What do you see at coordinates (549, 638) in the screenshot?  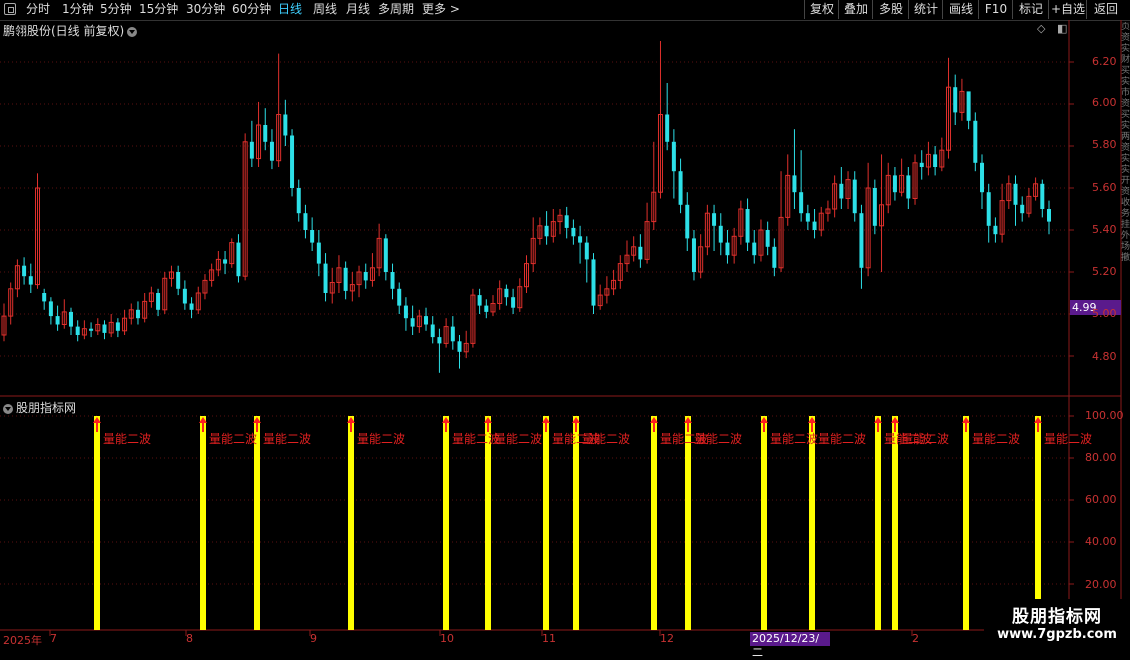 I see `date-axis-label: 11` at bounding box center [549, 638].